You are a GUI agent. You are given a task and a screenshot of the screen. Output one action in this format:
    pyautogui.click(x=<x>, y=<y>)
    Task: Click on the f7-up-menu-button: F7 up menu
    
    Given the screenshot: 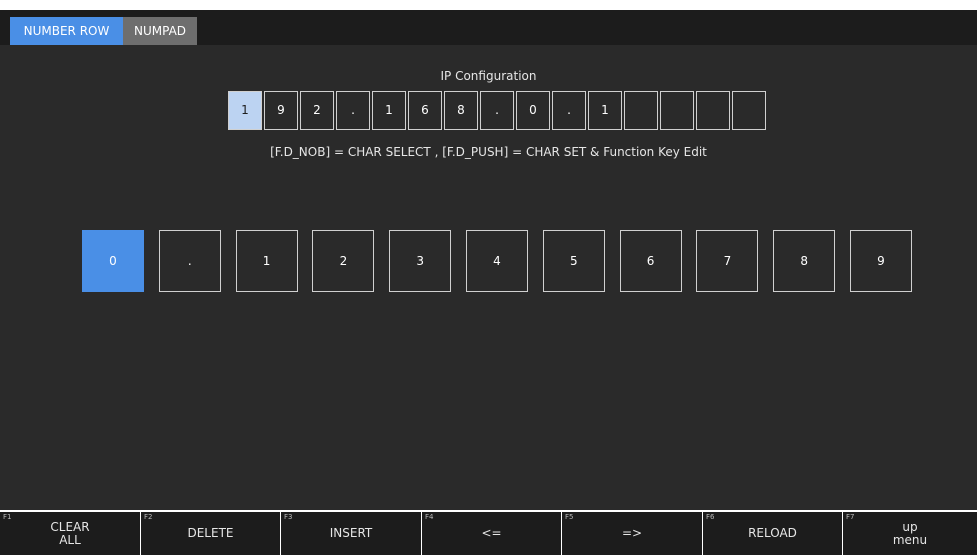 What is the action you would take?
    pyautogui.click(x=910, y=533)
    